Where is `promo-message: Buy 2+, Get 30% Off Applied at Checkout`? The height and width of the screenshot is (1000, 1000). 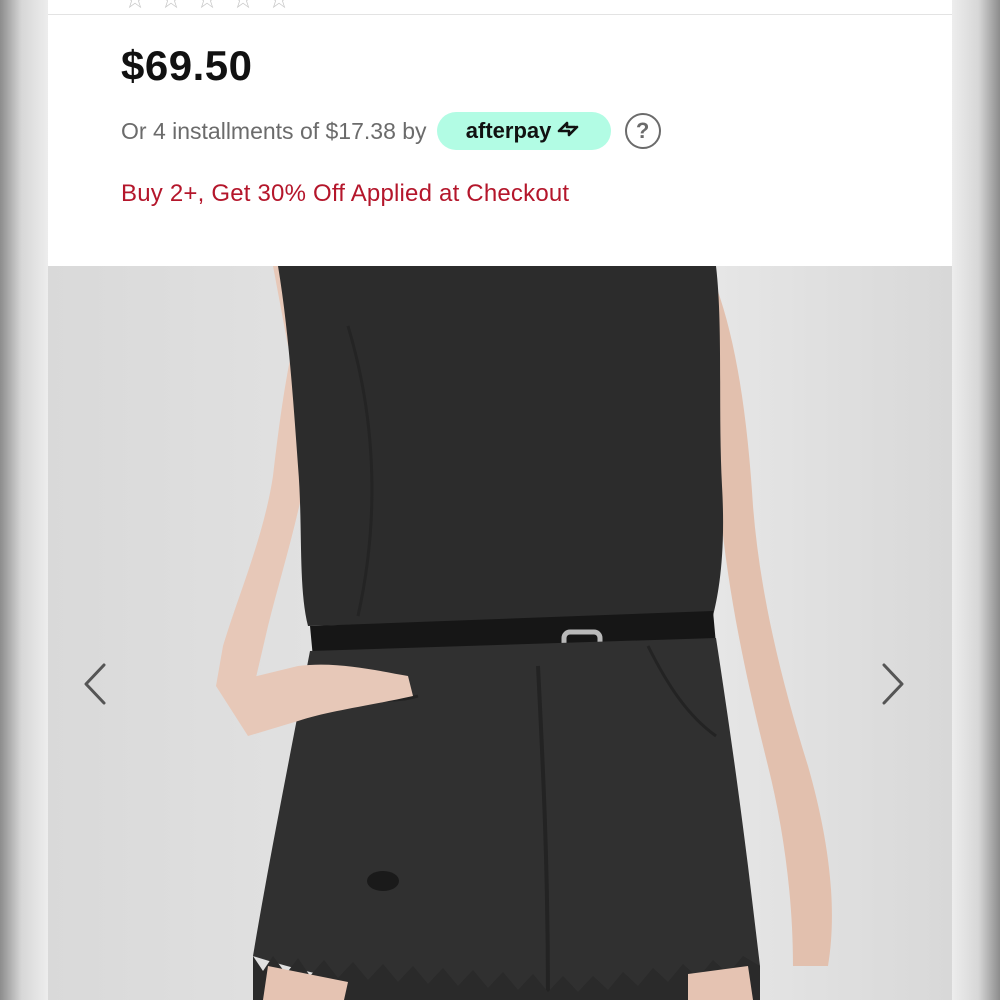 promo-message: Buy 2+, Get 30% Off Applied at Checkout is located at coordinates (345, 193).